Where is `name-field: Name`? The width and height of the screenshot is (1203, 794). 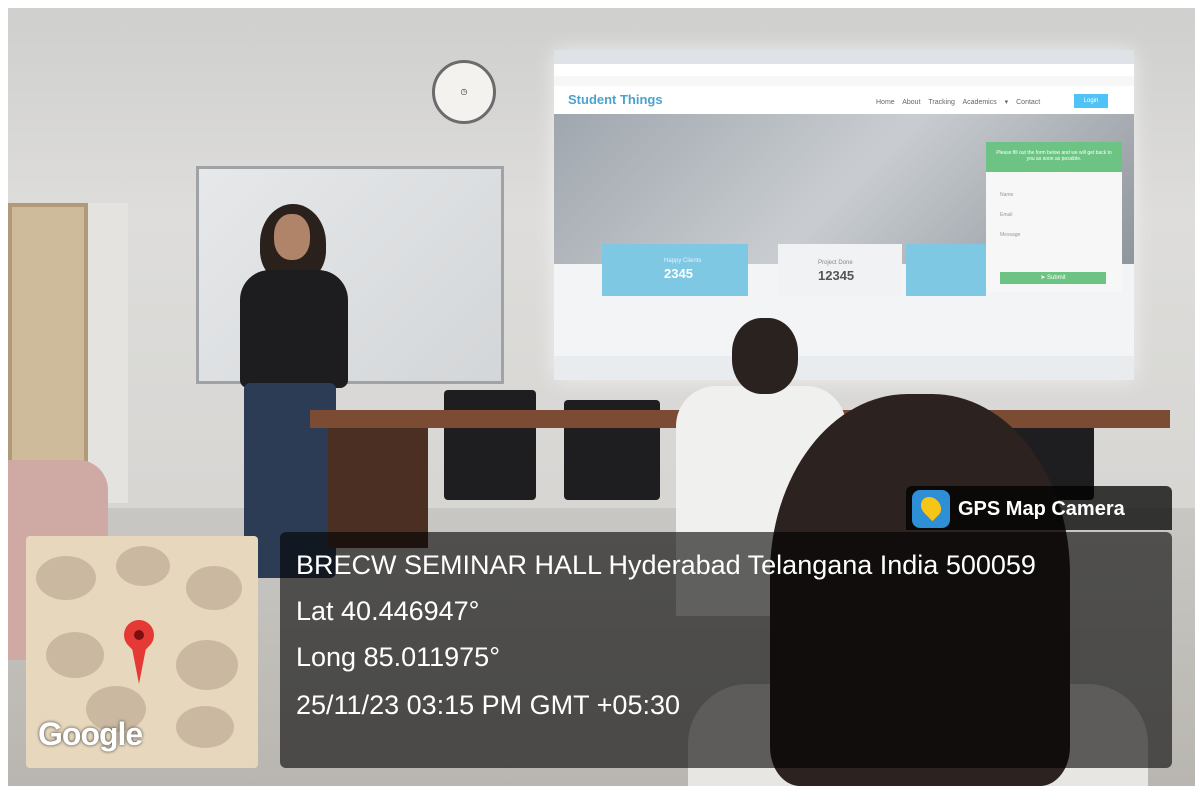
name-field: Name is located at coordinates (1007, 195).